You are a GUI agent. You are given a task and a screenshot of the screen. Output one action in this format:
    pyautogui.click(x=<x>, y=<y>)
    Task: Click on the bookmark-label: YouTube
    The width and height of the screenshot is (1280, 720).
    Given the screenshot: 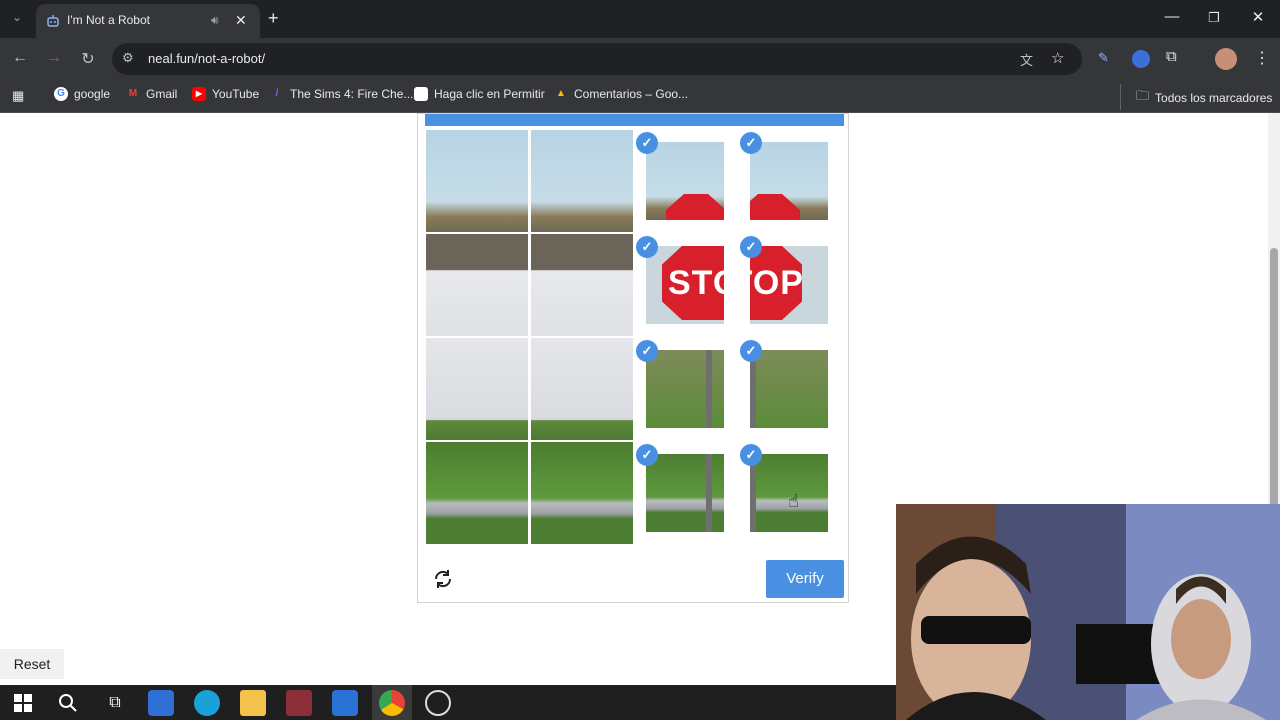 What is the action you would take?
    pyautogui.click(x=236, y=94)
    